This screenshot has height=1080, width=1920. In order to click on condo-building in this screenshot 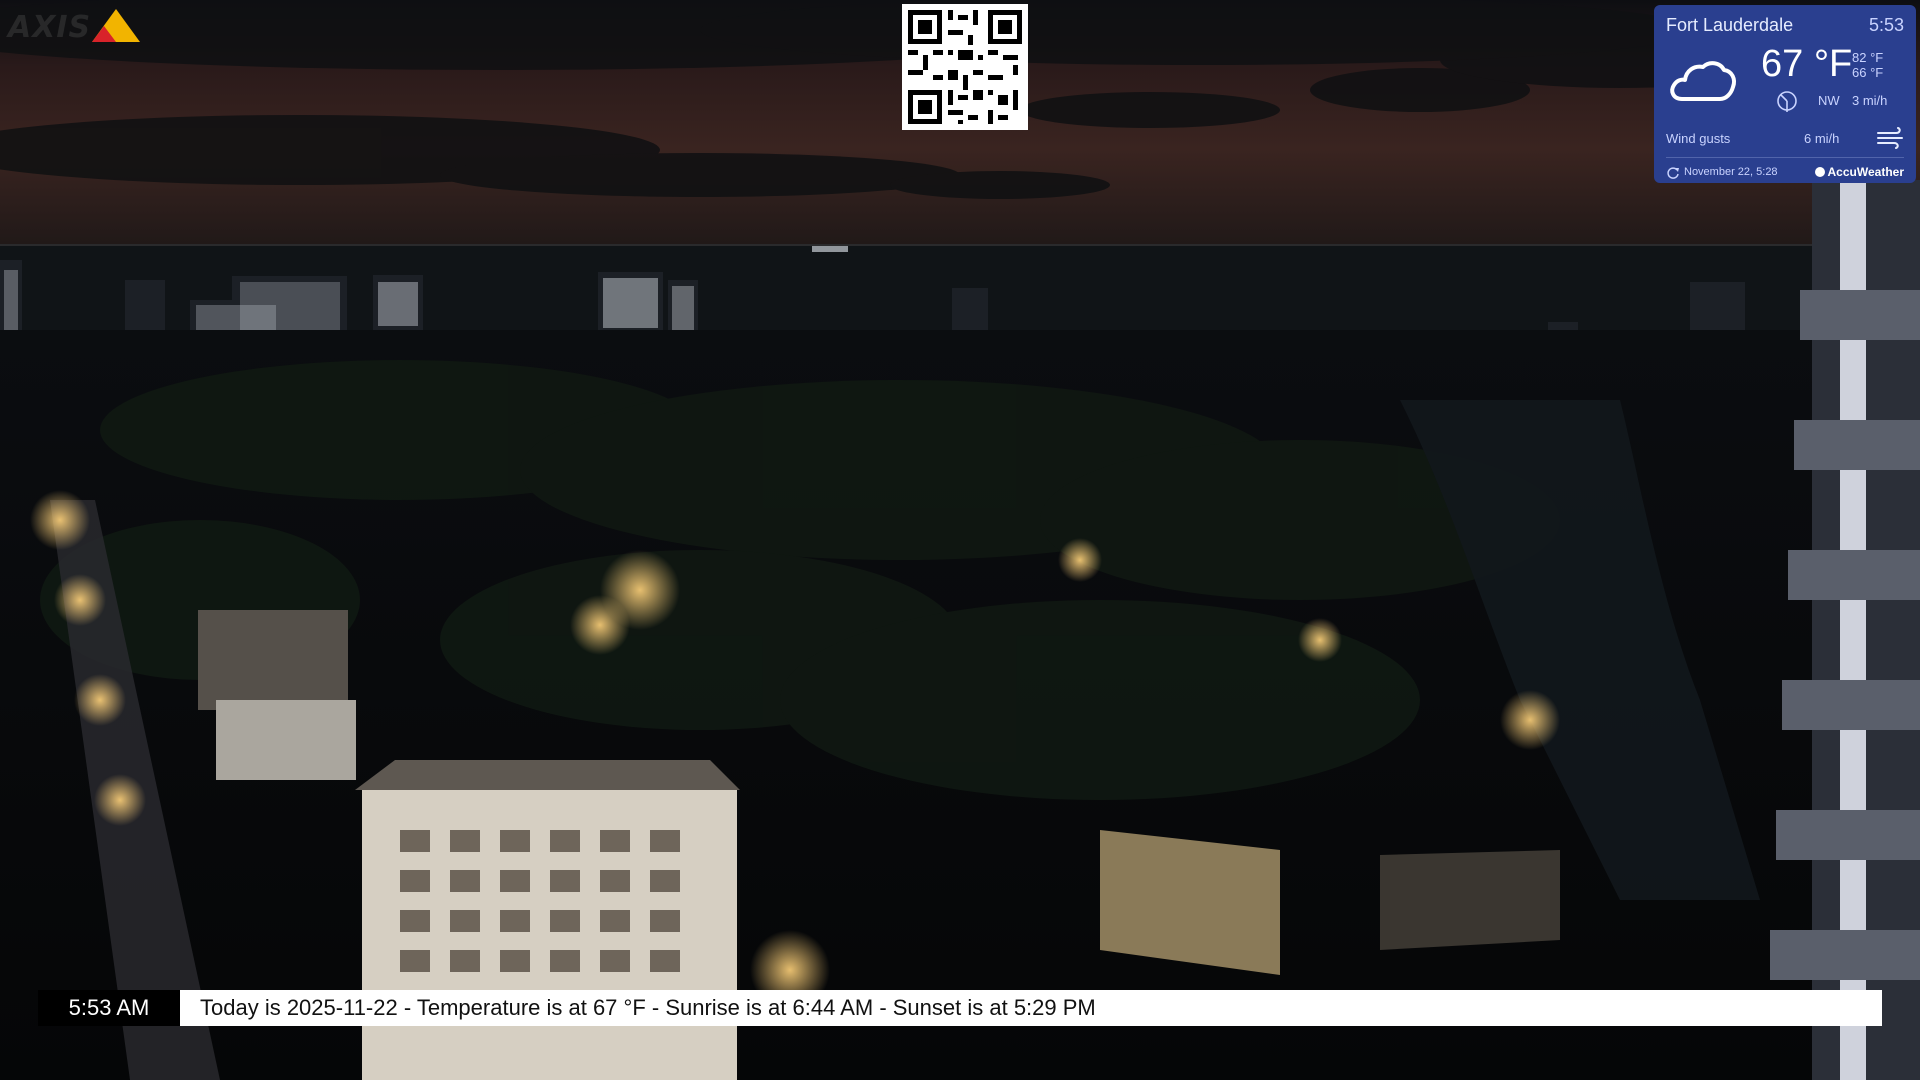, I will do `click(547, 920)`.